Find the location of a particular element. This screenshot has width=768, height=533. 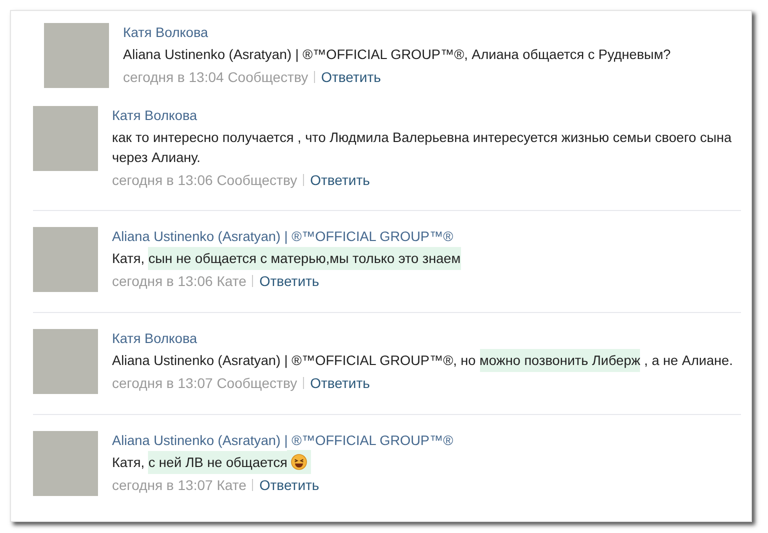

comment-text: Катя, сын не общается с матерью,мы только это знаем is located at coordinates (286, 259).